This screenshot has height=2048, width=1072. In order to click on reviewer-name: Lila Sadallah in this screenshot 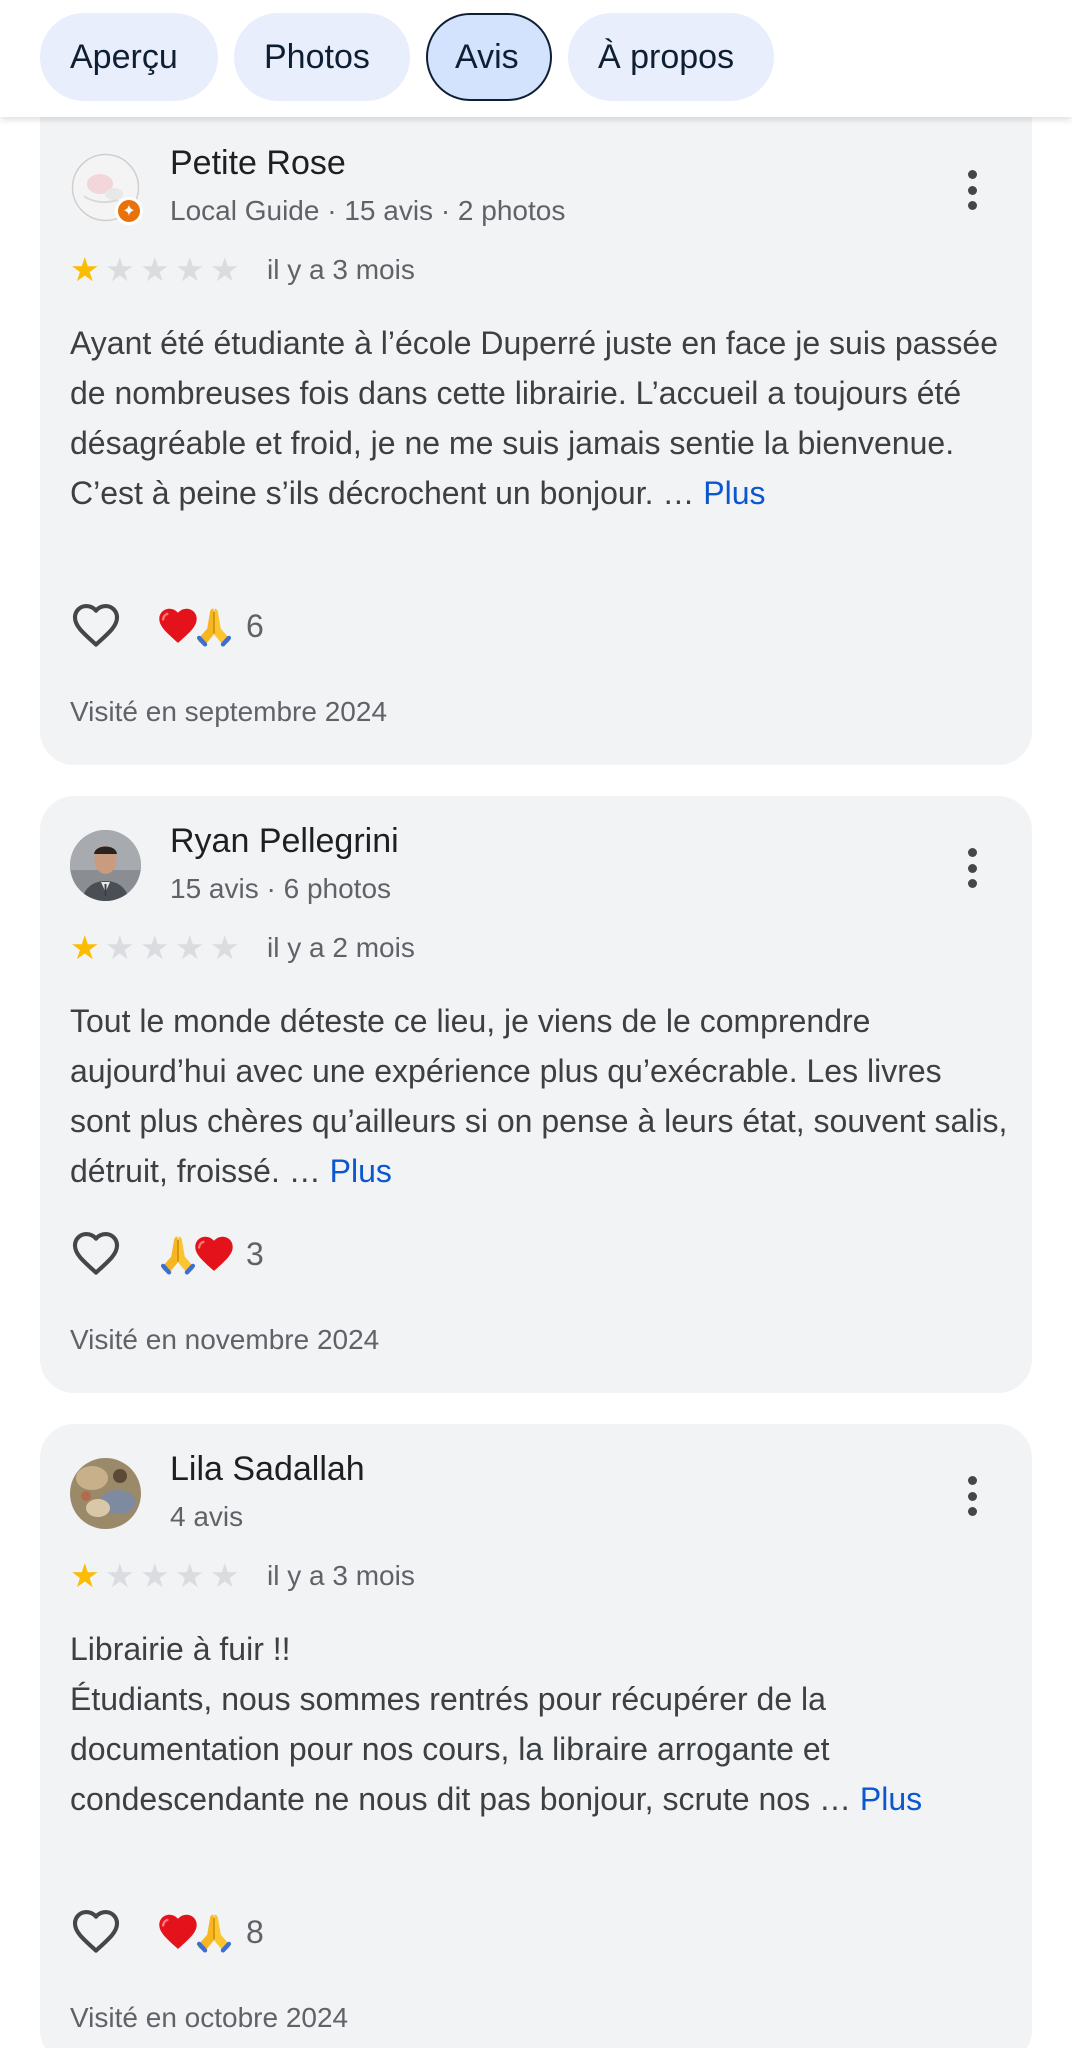, I will do `click(267, 1469)`.